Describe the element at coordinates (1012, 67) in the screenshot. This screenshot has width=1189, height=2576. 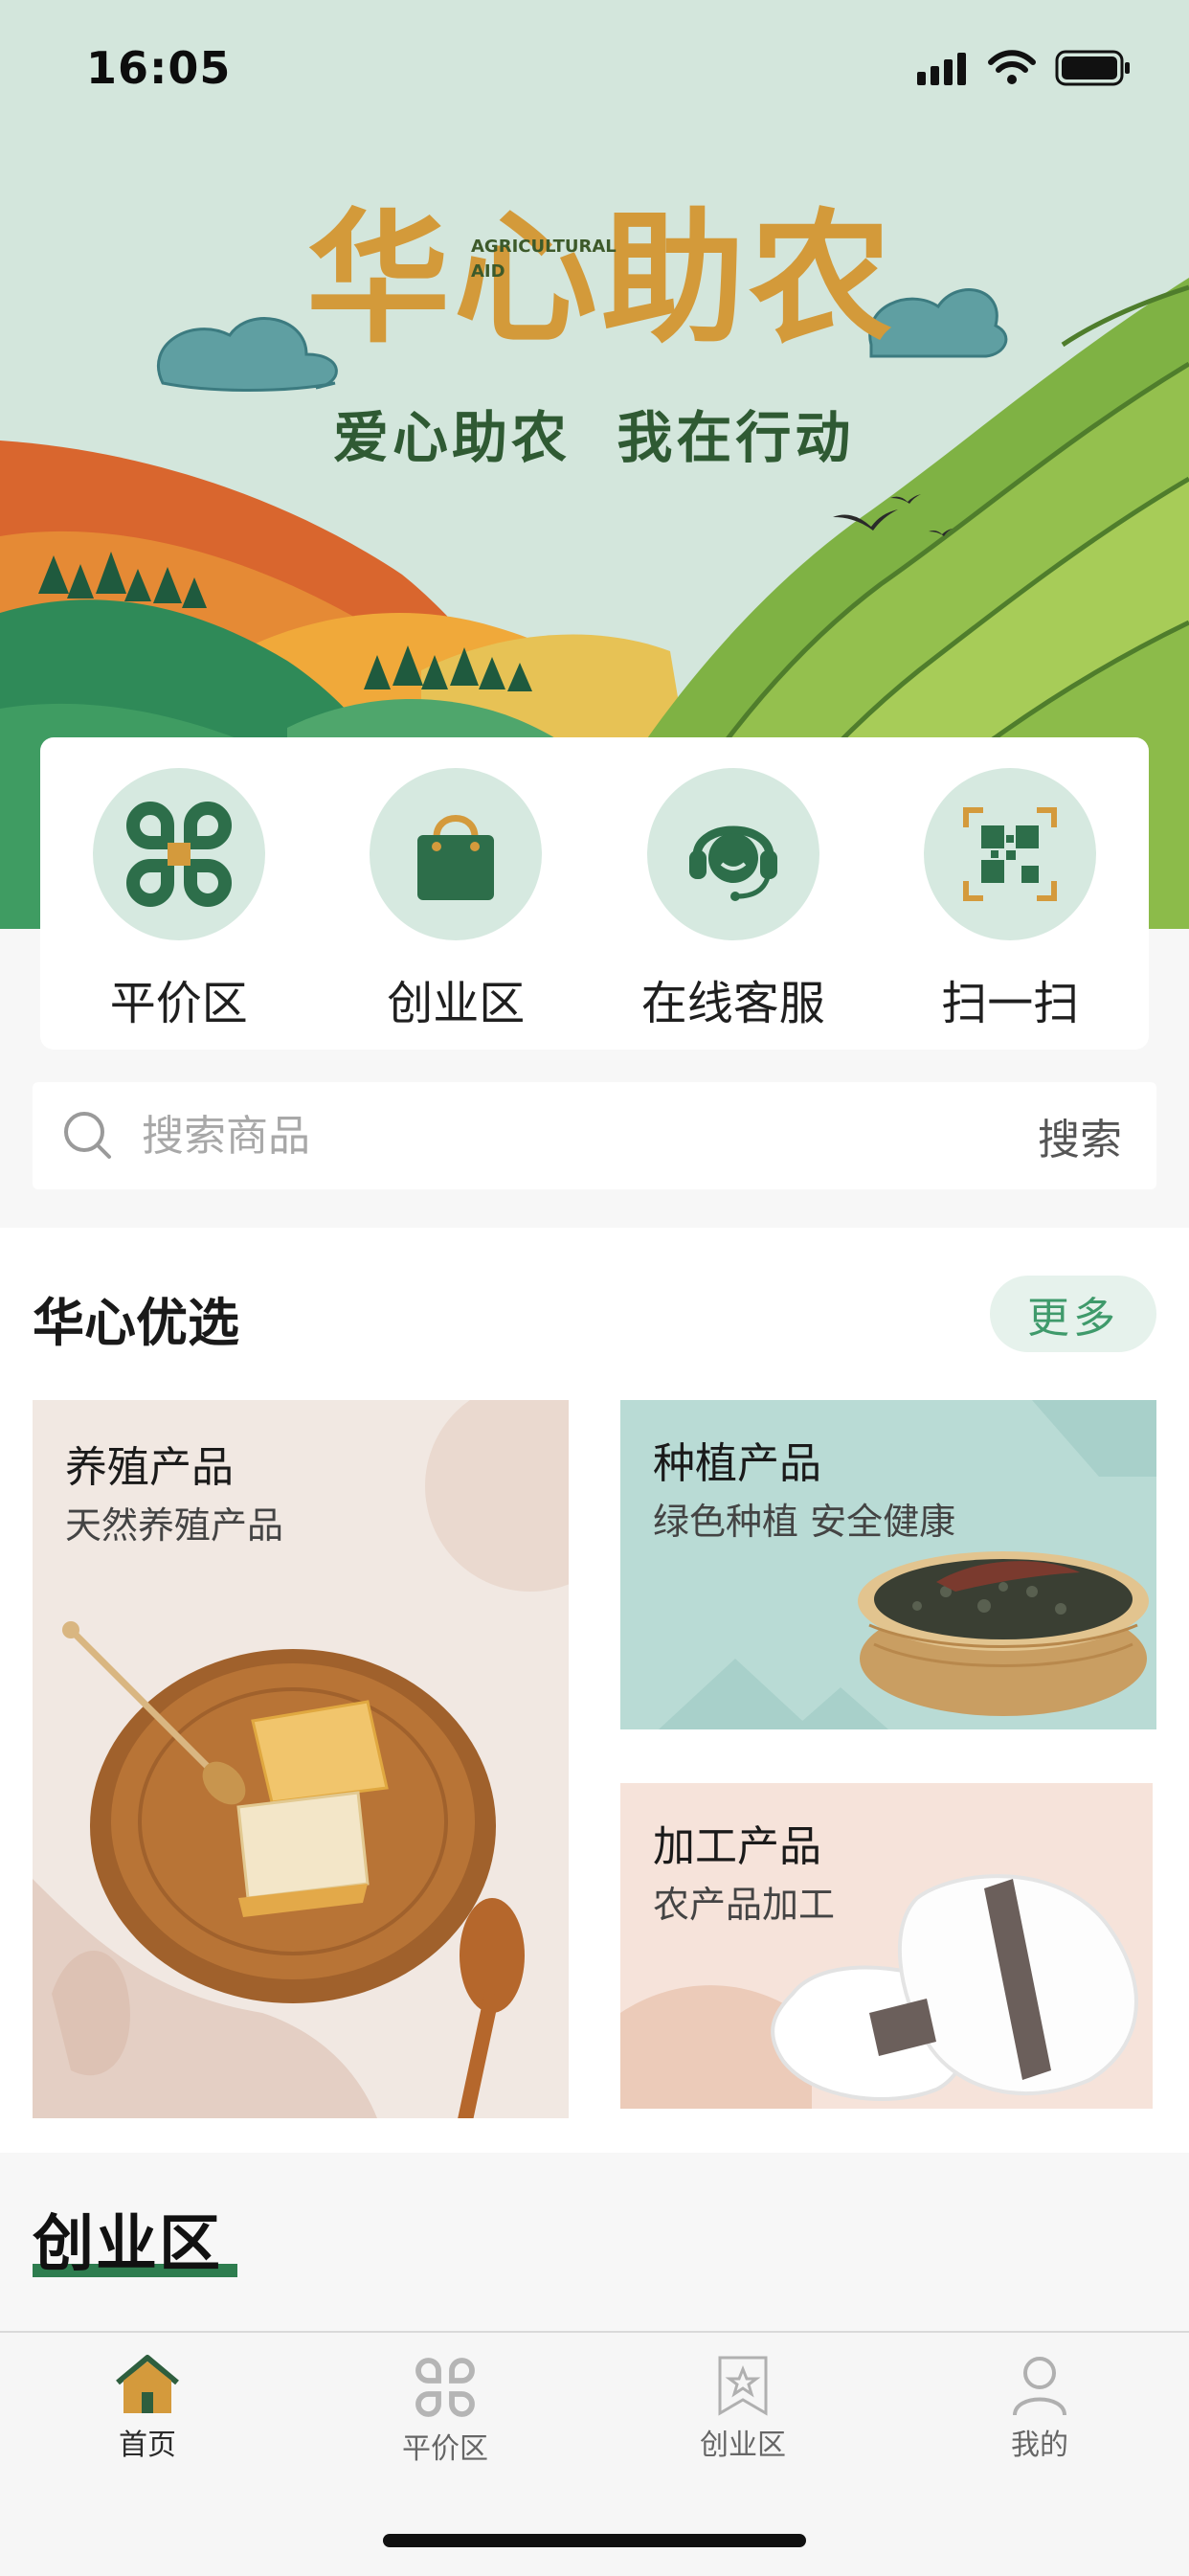
I see `wifi-icon` at that location.